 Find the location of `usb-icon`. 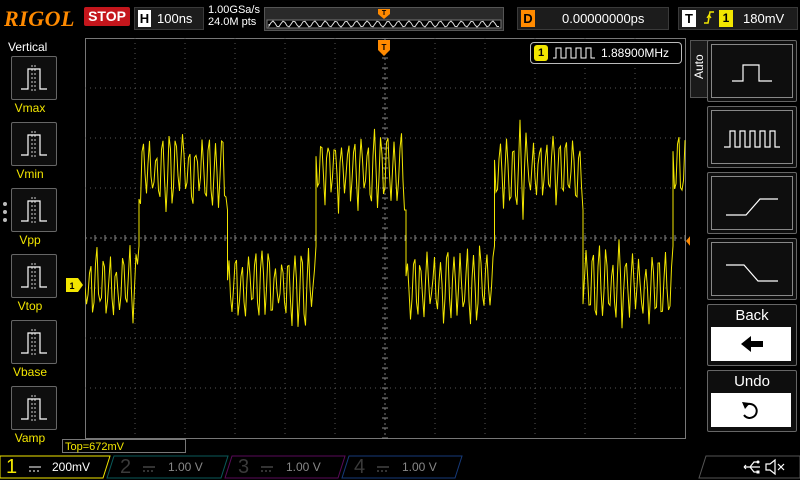

usb-icon is located at coordinates (751, 467).